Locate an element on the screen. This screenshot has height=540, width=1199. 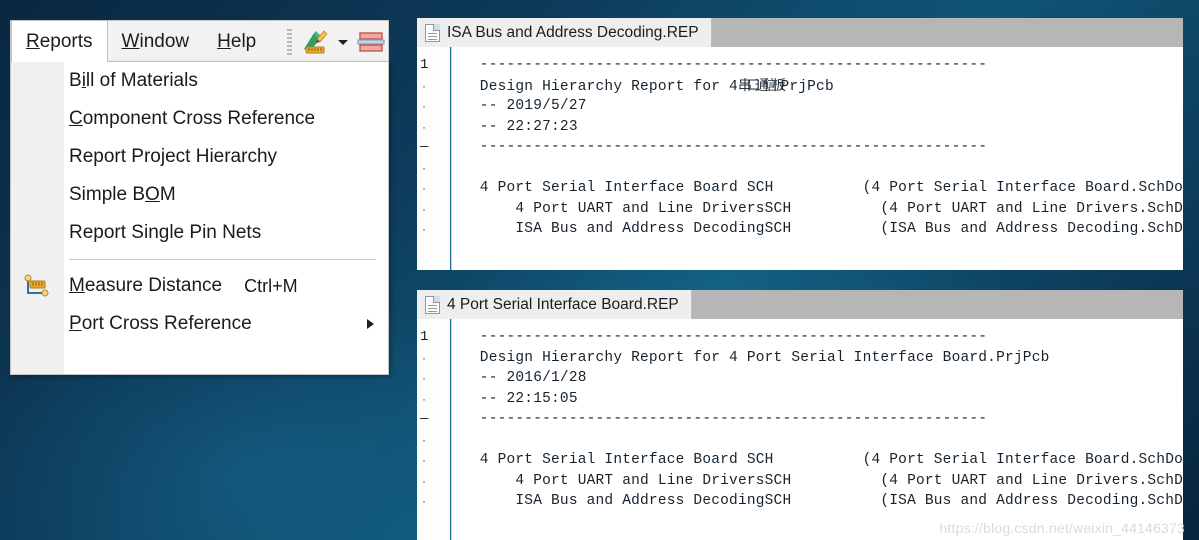
menu-bar: Reports Window Help is located at coordinates (199, 41).